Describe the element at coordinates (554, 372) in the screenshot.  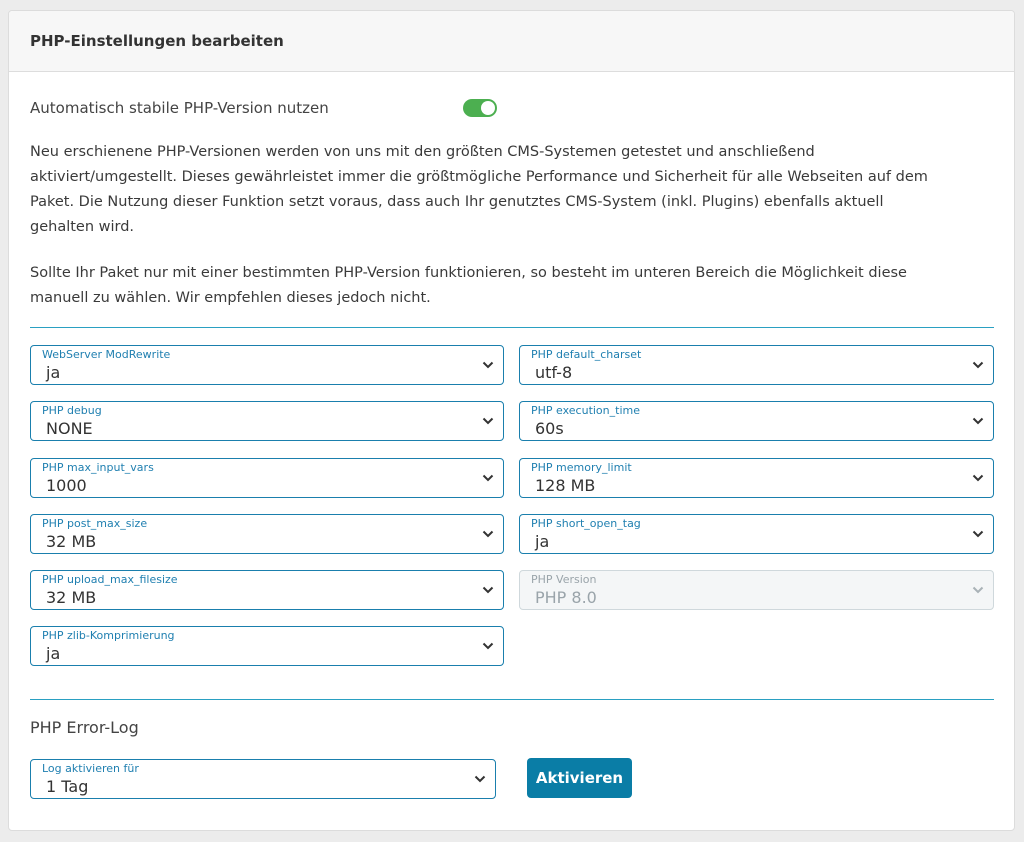
I see `field-value: utf-8` at that location.